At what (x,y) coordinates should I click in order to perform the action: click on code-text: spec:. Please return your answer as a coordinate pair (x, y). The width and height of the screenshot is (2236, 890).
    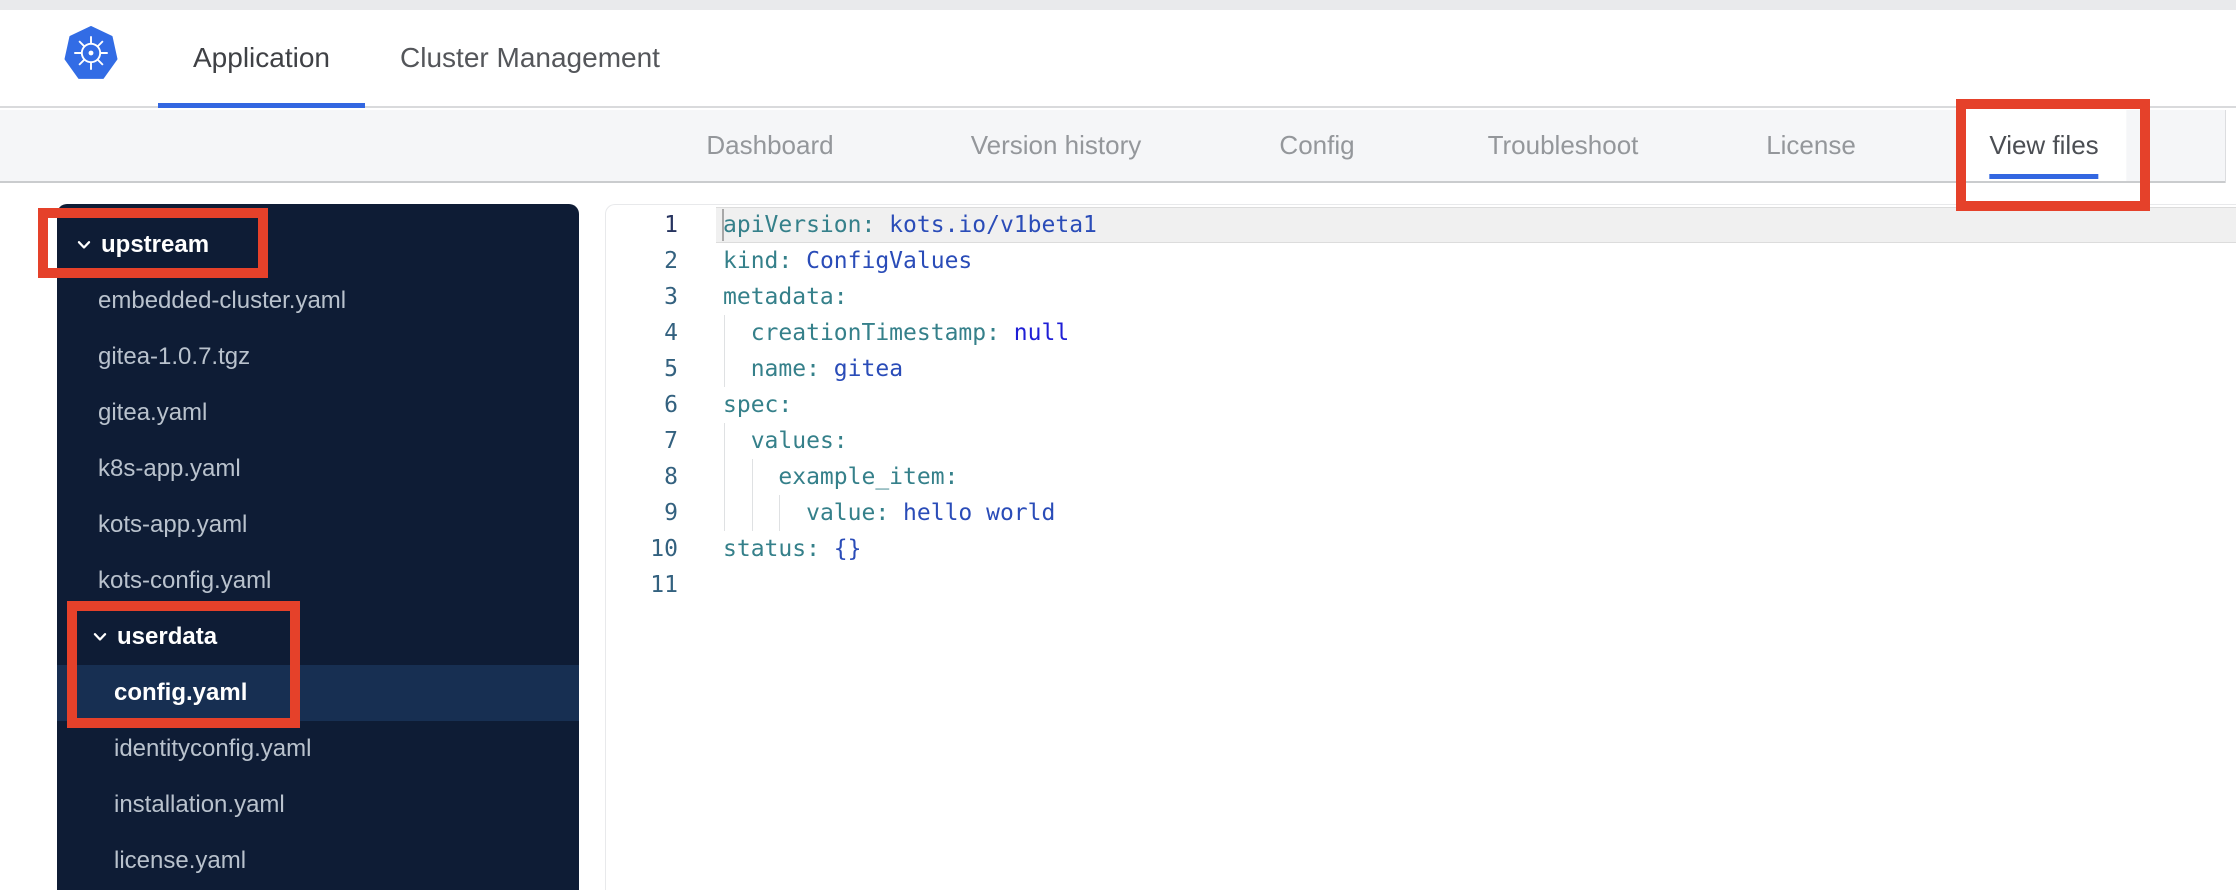
    Looking at the image, I should click on (1457, 405).